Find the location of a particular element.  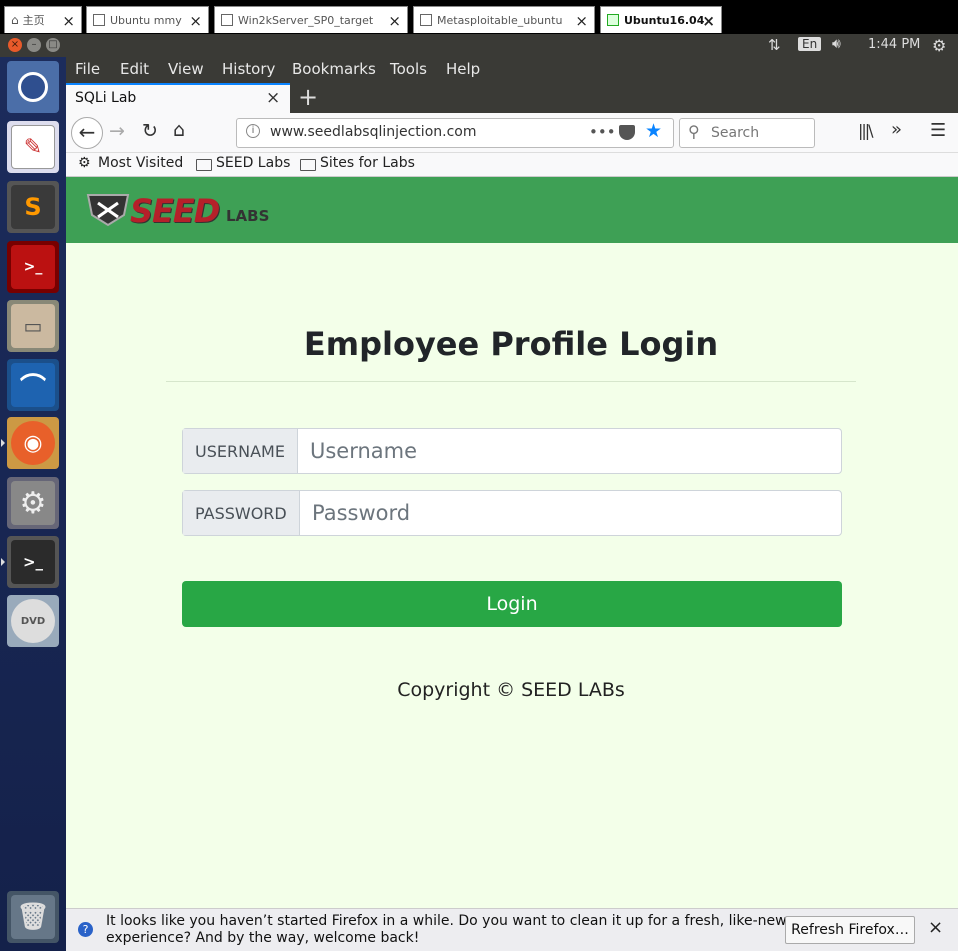

vm-tab-label: Ubuntu mmy is located at coordinates (146, 20).